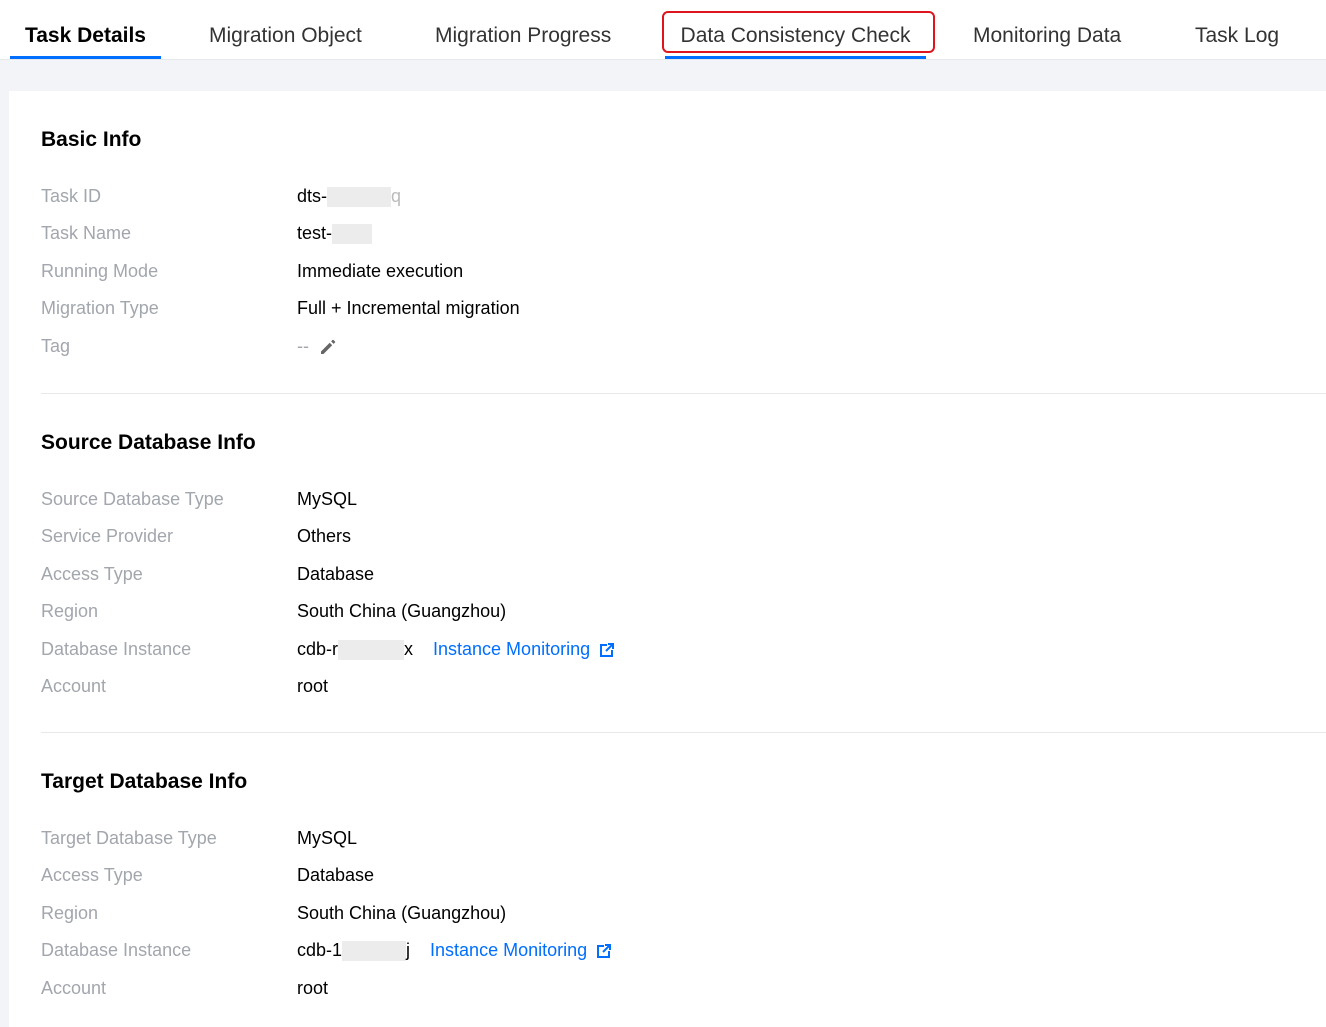 The height and width of the screenshot is (1027, 1326). Describe the element at coordinates (318, 649) in the screenshot. I see `instance-id-prefix: cdb-r` at that location.